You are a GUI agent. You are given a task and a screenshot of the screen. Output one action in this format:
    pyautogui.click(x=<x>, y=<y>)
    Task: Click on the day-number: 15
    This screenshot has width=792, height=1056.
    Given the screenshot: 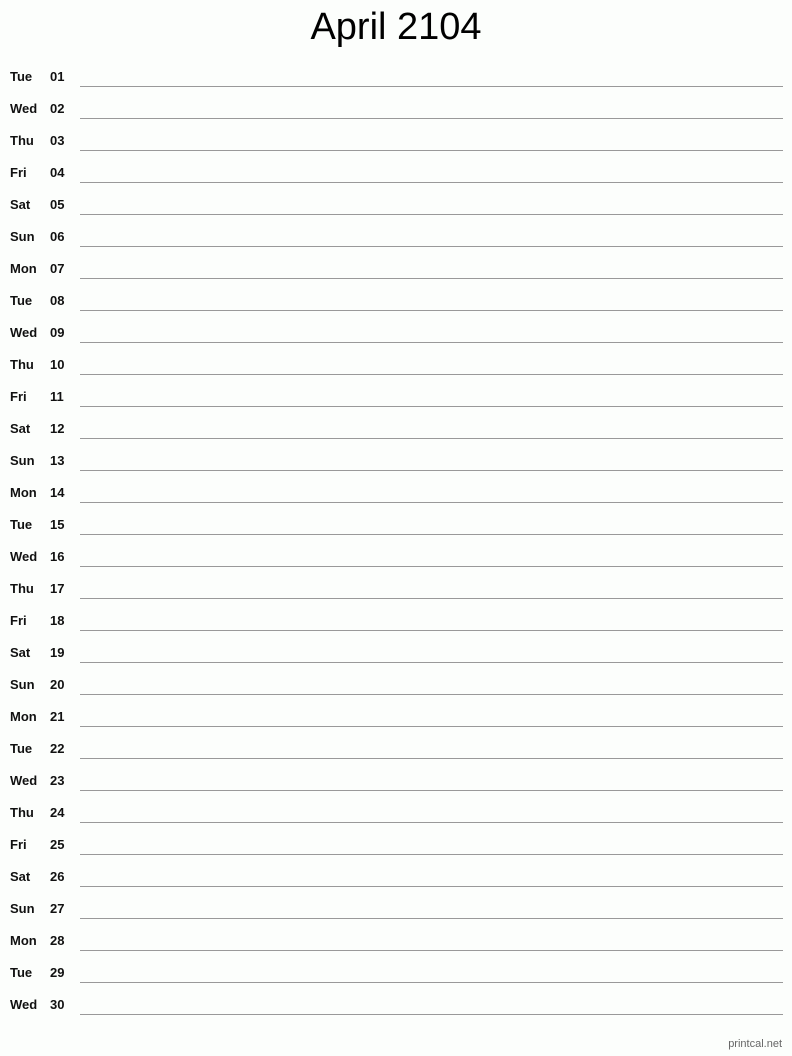 What is the action you would take?
    pyautogui.click(x=57, y=524)
    